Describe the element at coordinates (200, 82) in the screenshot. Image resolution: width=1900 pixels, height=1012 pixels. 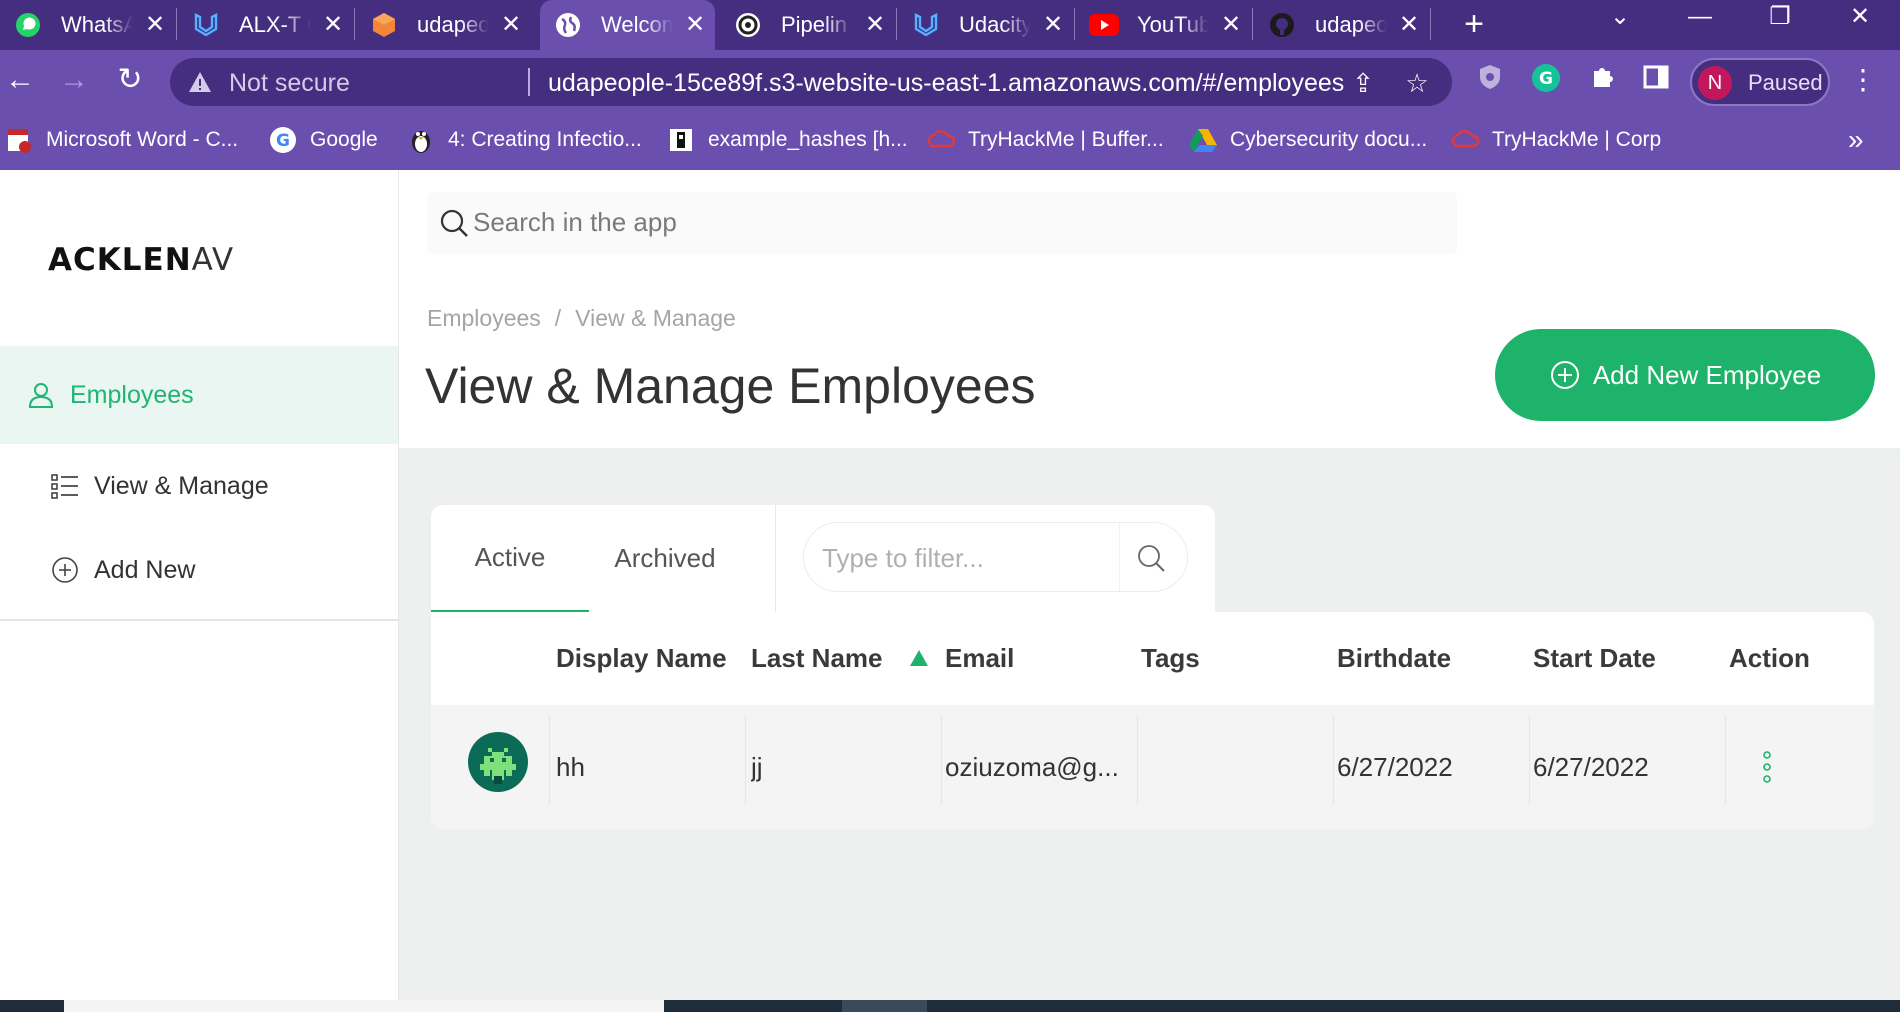
I see `warning-icon` at that location.